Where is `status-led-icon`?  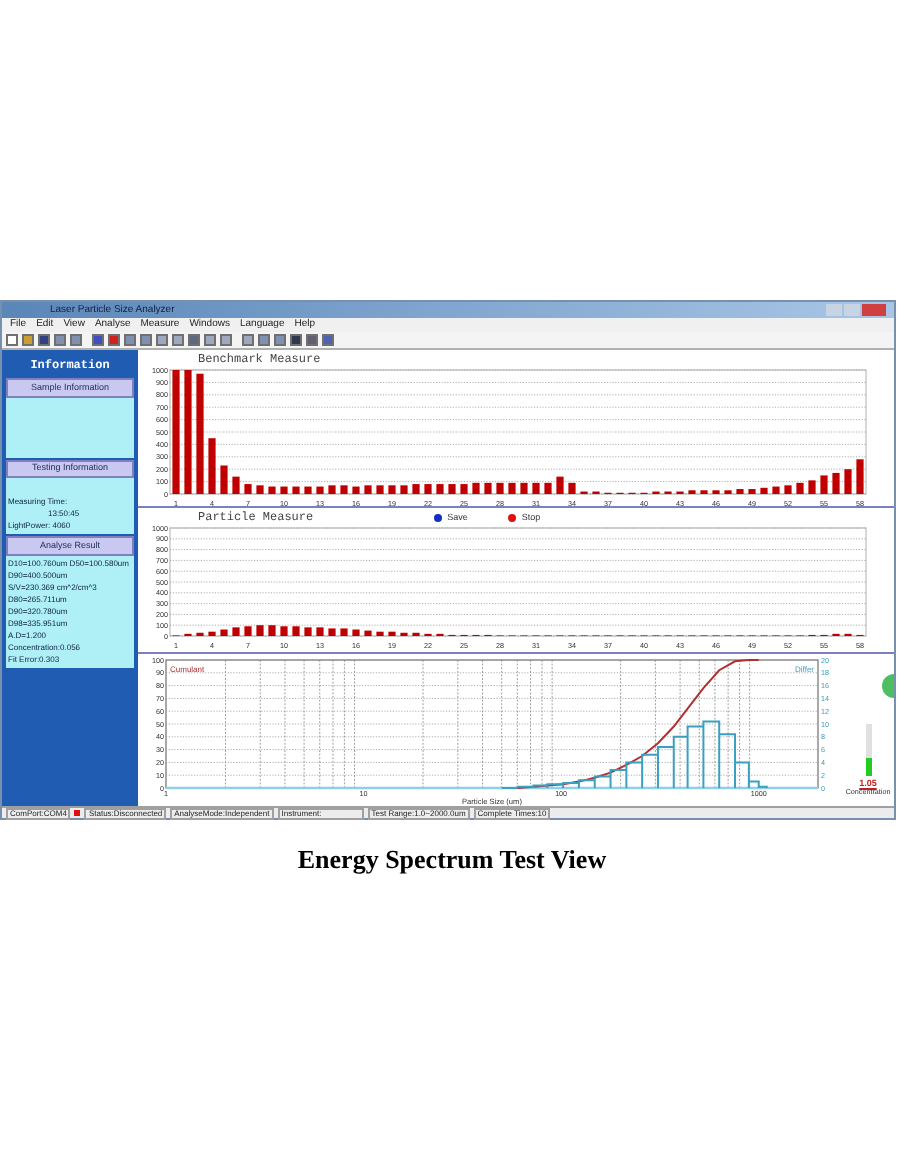
status-led-icon is located at coordinates (77, 813).